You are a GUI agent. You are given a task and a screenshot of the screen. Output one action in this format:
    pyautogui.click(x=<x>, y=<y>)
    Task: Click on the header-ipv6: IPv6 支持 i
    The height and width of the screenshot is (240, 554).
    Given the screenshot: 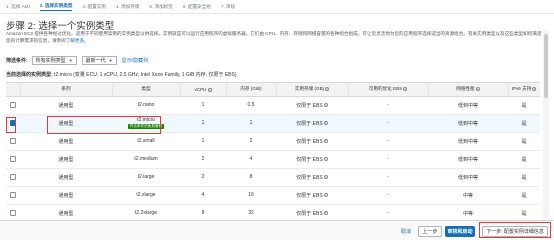 What is the action you would take?
    pyautogui.click(x=524, y=90)
    